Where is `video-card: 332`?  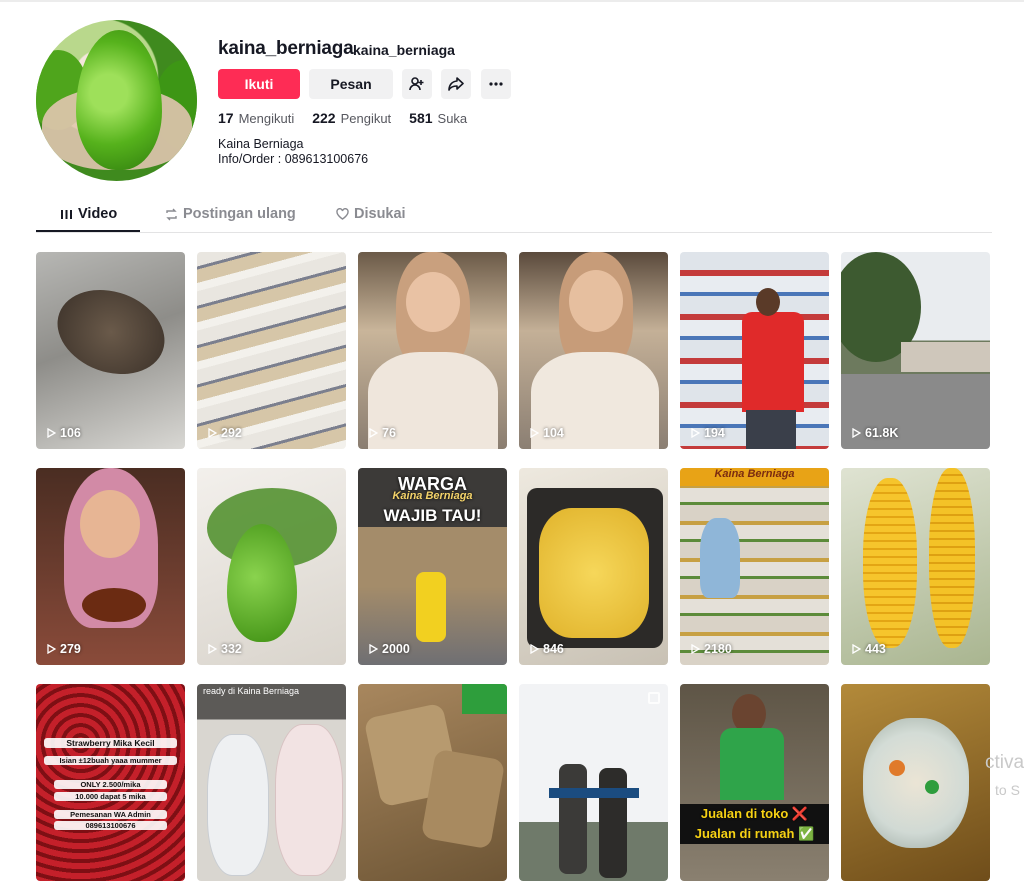
video-card: 332 is located at coordinates (271, 566).